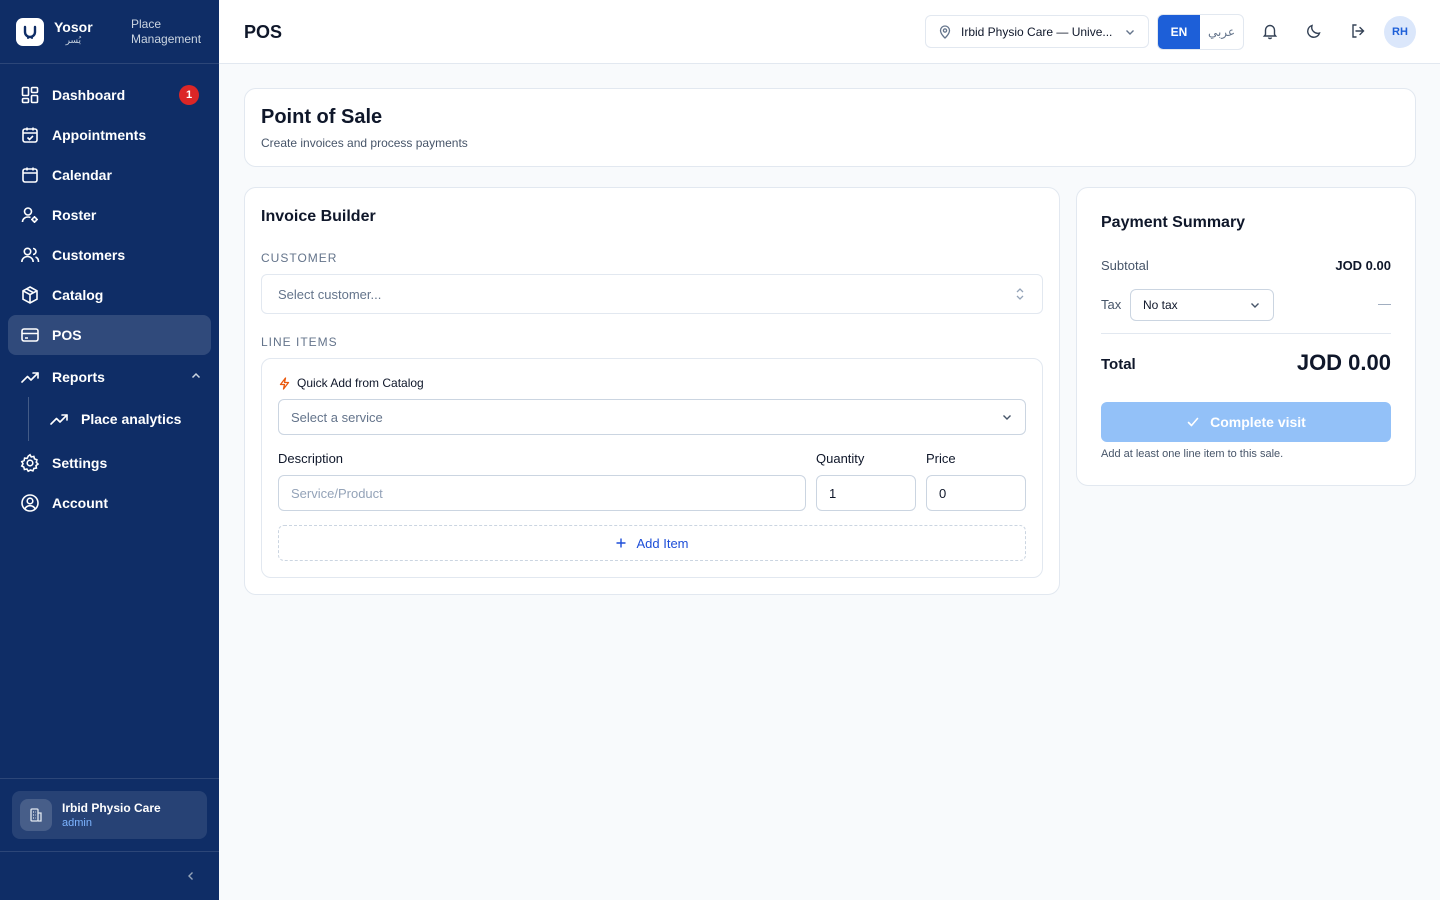  What do you see at coordinates (74, 215) in the screenshot?
I see `sidebar-item-label: Roster` at bounding box center [74, 215].